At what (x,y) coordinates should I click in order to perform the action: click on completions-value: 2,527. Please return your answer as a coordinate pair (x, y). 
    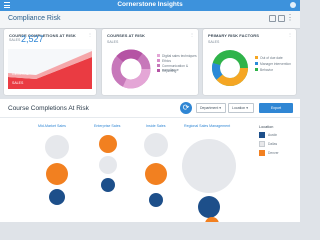
    Looking at the image, I should click on (32, 39).